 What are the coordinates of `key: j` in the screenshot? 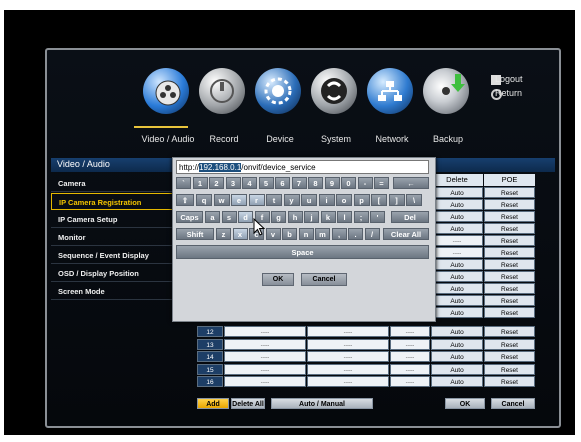 It's located at (311, 217).